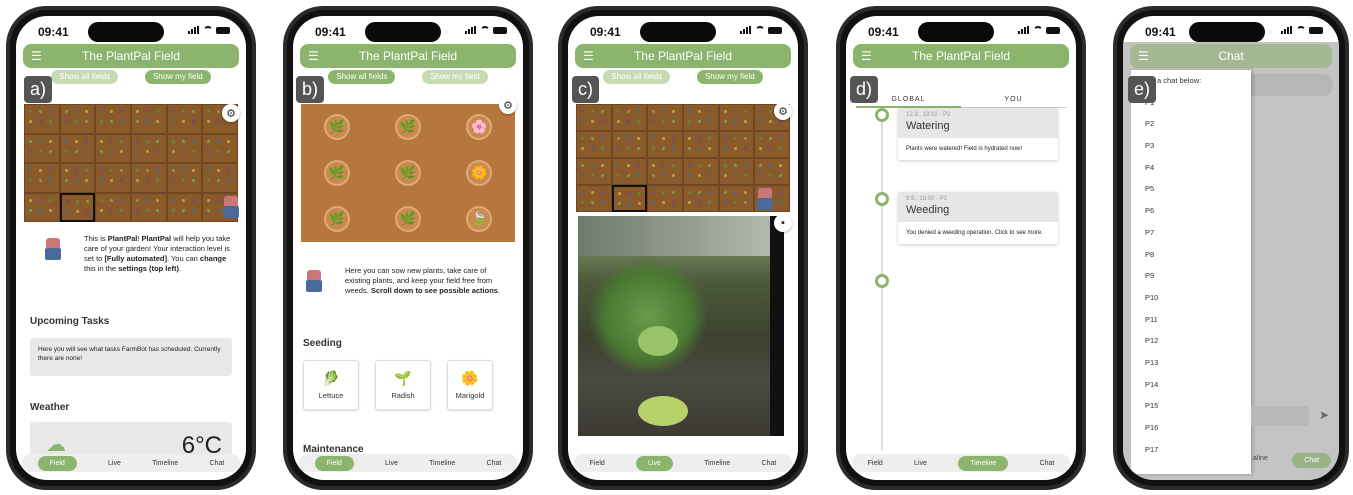 The height and width of the screenshot is (495, 1353). Describe the element at coordinates (1191, 124) in the screenshot. I see `chat-item: P2` at that location.